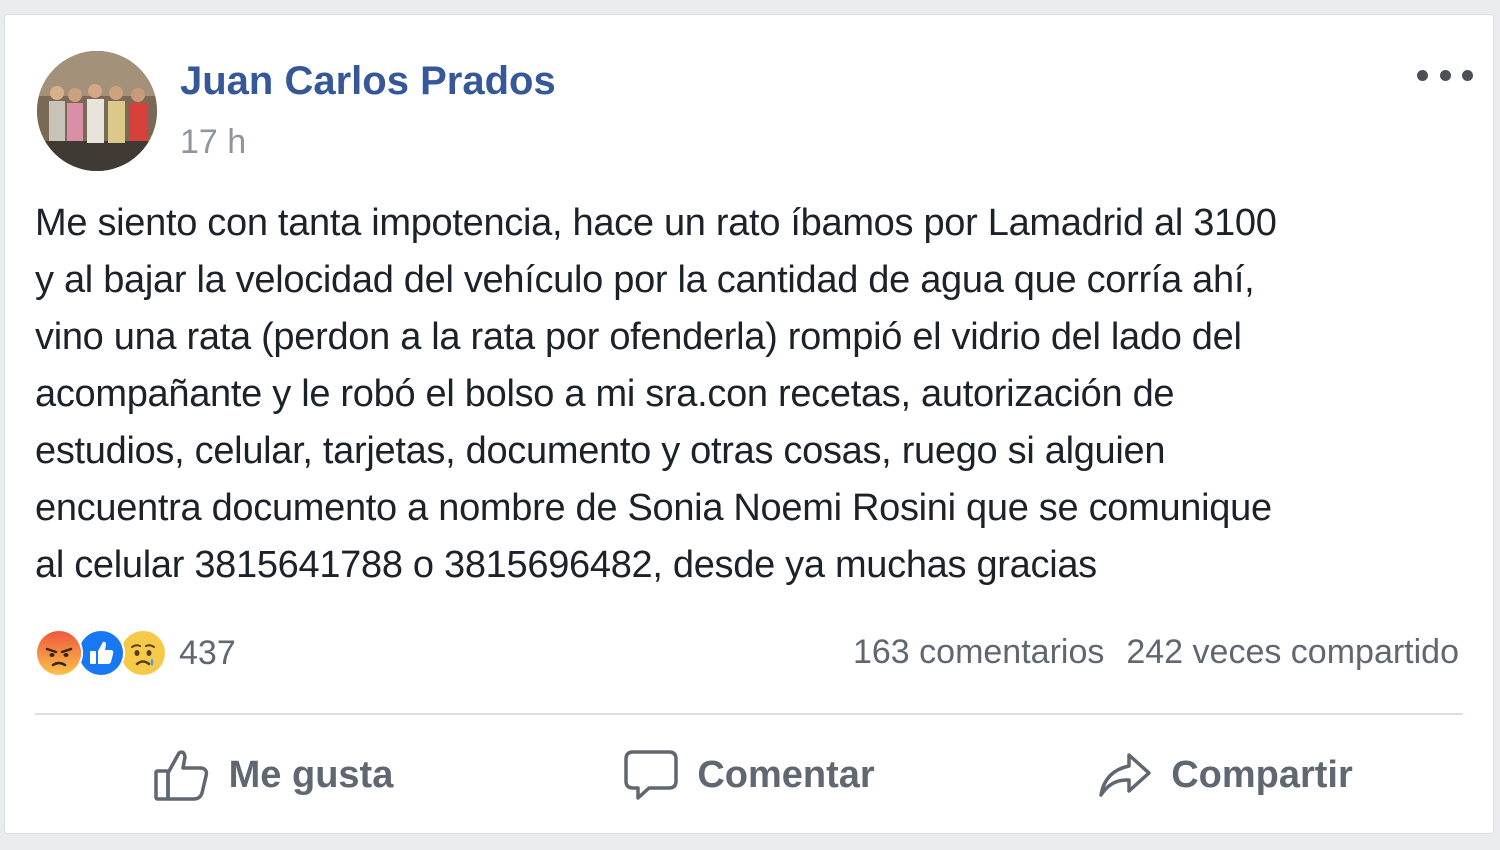 This screenshot has height=850, width=1500. I want to click on author-name: Juan Carlos Prados, so click(368, 81).